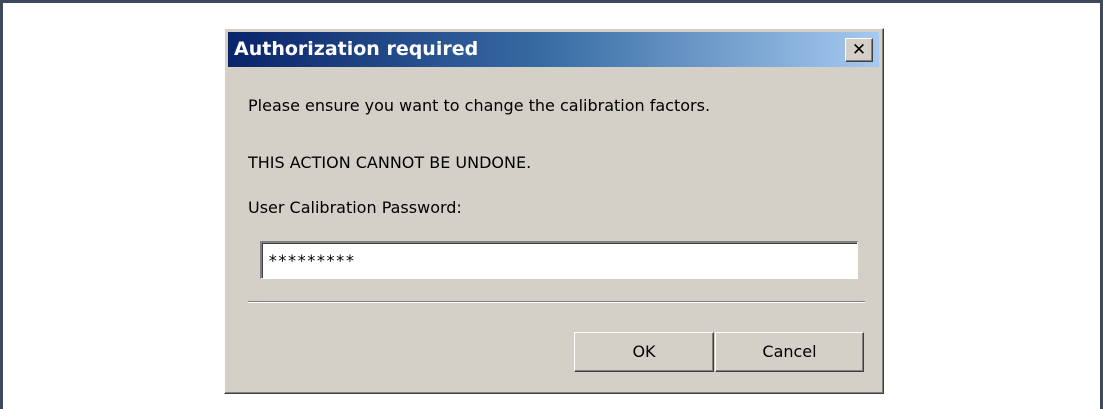  Describe the element at coordinates (556, 302) in the screenshot. I see `separator-line` at that location.